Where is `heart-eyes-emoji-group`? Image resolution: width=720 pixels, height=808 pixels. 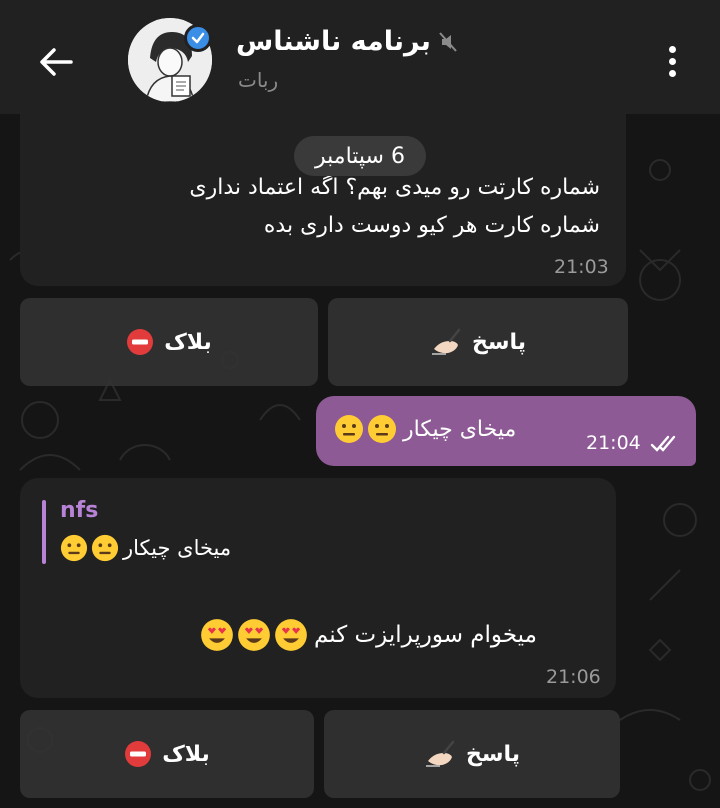 heart-eyes-emoji-group is located at coordinates (254, 635).